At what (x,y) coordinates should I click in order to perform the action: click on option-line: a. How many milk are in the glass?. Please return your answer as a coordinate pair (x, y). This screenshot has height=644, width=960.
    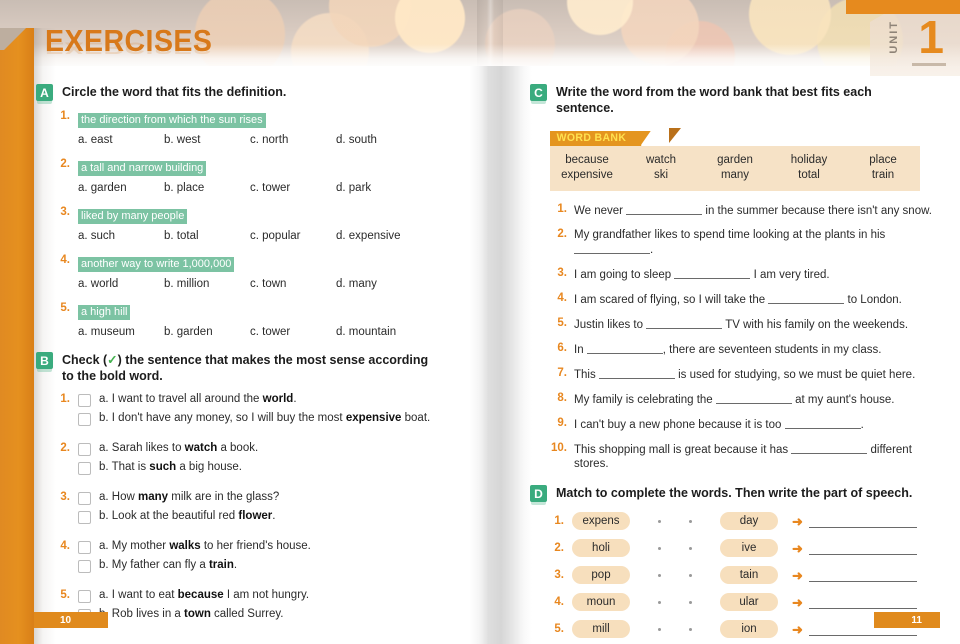
    Looking at the image, I should click on (267, 497).